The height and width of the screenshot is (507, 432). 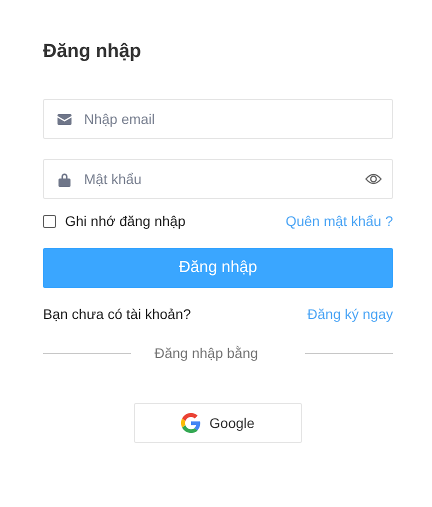 I want to click on lock-icon, so click(x=64, y=179).